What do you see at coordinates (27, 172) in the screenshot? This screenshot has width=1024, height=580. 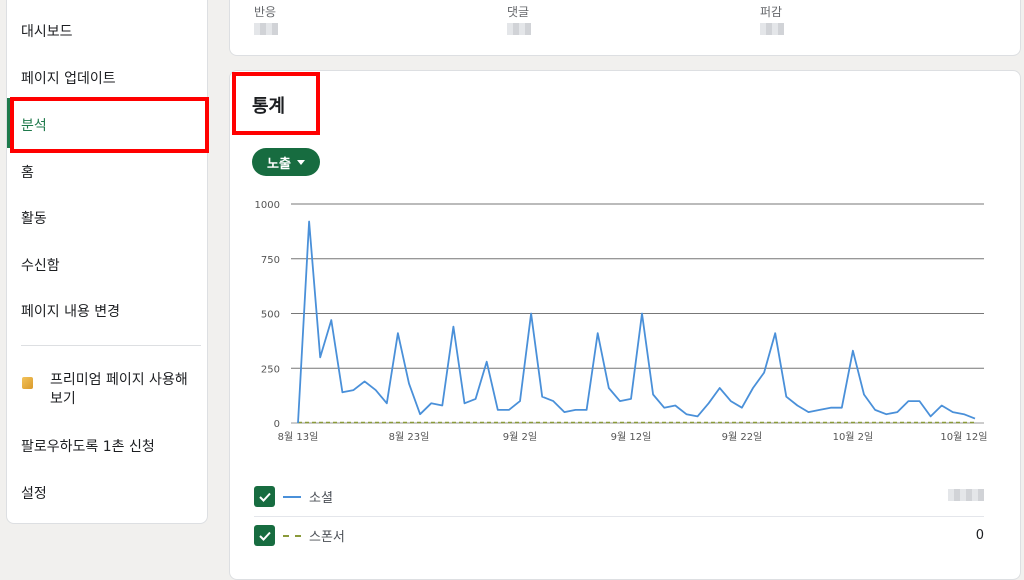 I see `sidebar-item-home: 홈` at bounding box center [27, 172].